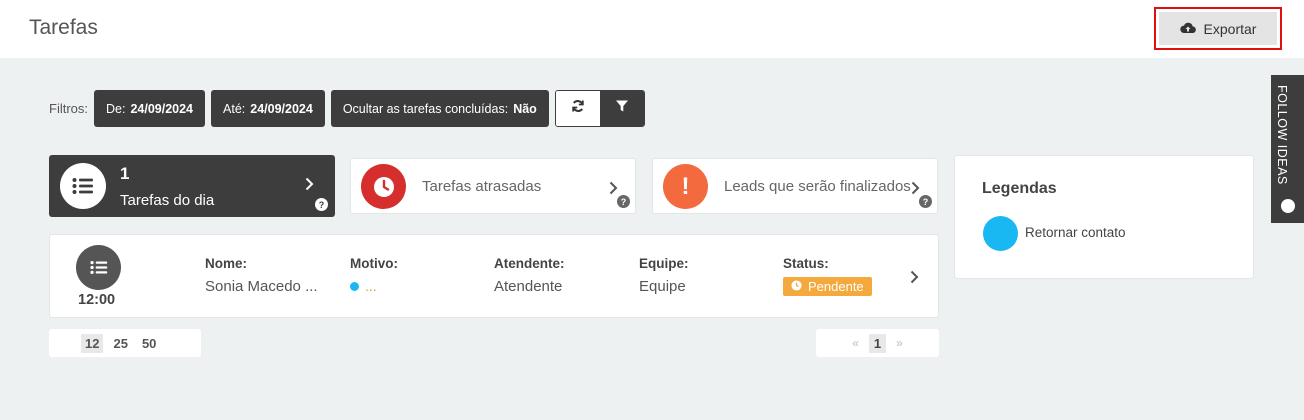 This screenshot has height=420, width=1304. What do you see at coordinates (92, 343) in the screenshot?
I see `page-size-12: 12` at bounding box center [92, 343].